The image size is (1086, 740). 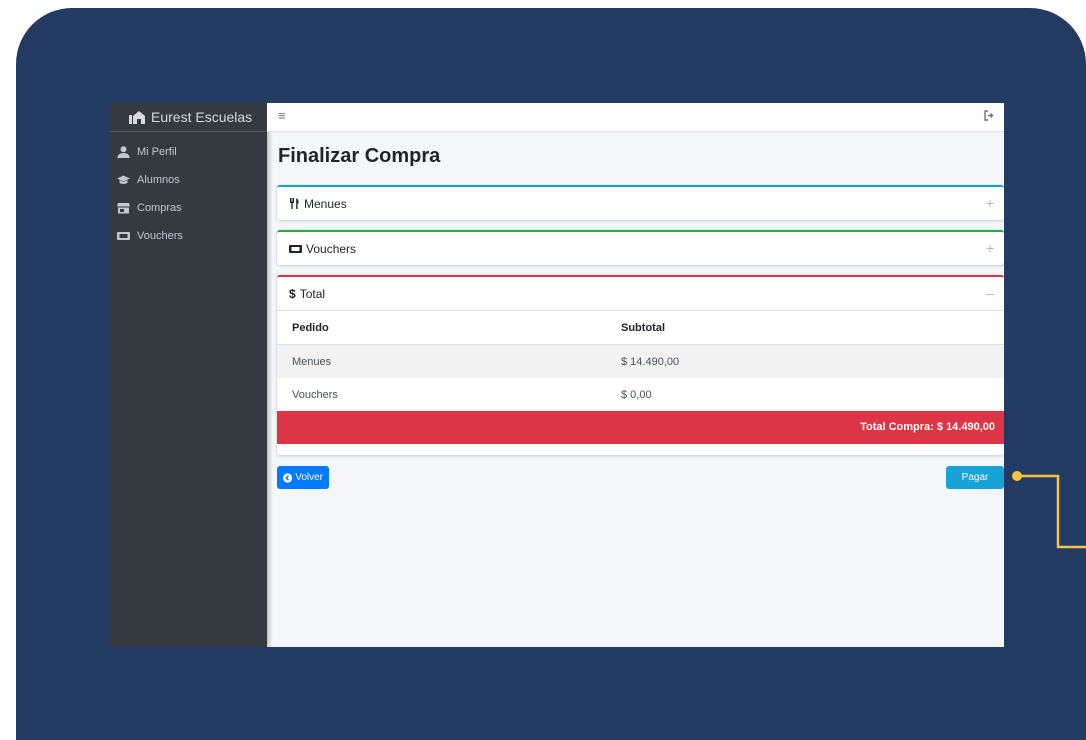 What do you see at coordinates (1051, 511) in the screenshot?
I see `callout-connector` at bounding box center [1051, 511].